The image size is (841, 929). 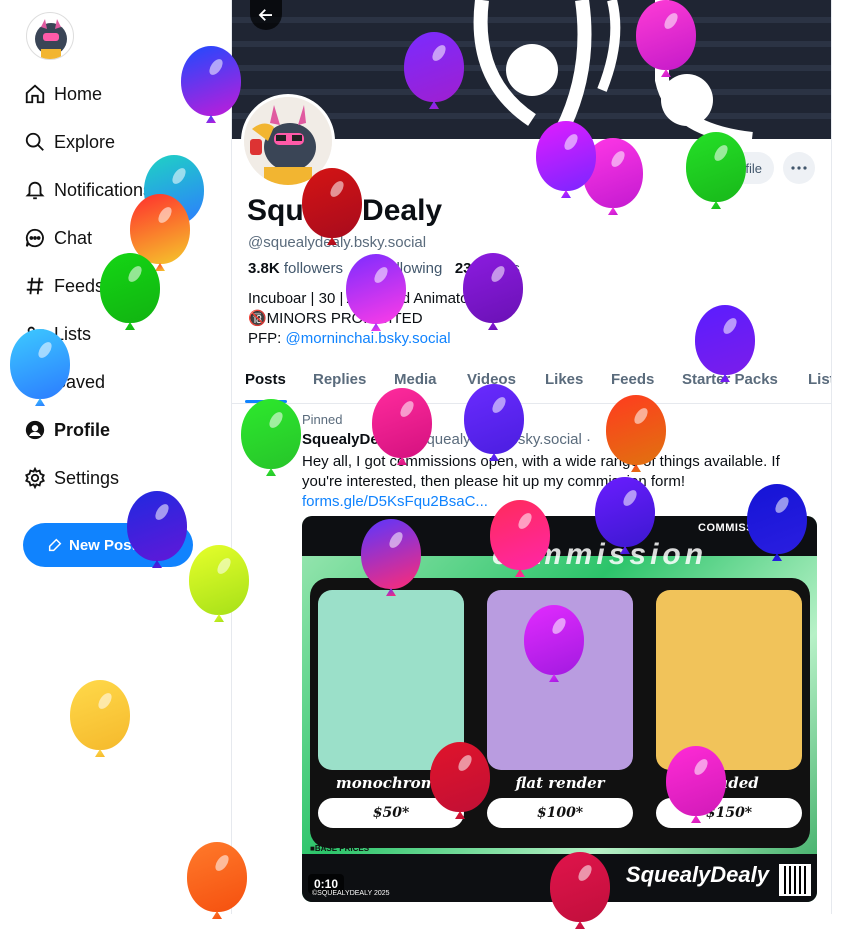 I want to click on tab-replies: Replies, so click(x=339, y=379).